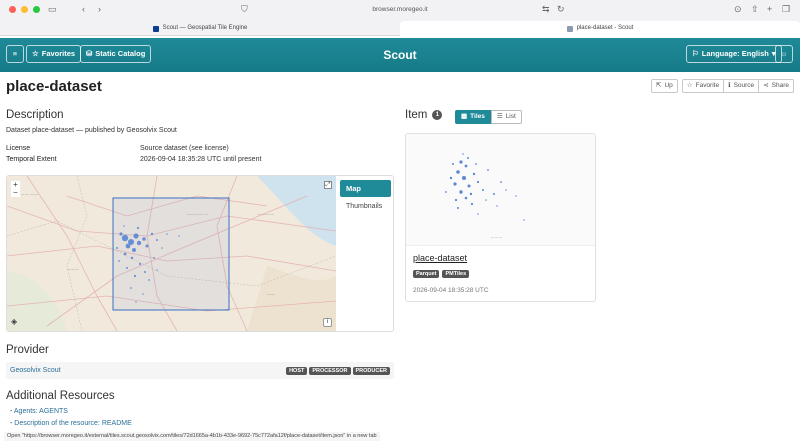  Describe the element at coordinates (786, 9) in the screenshot. I see `tab-overview-icon: ❐` at that location.